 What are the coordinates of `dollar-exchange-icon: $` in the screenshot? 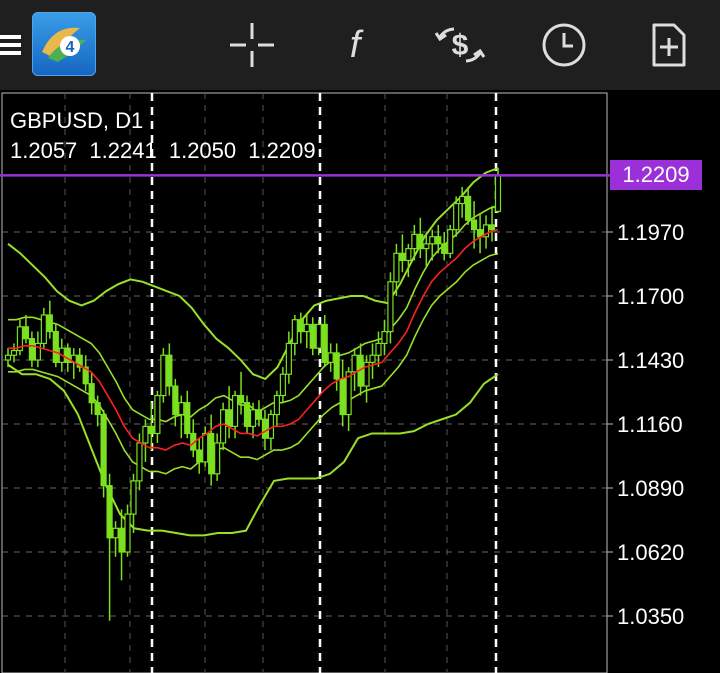 It's located at (460, 45).